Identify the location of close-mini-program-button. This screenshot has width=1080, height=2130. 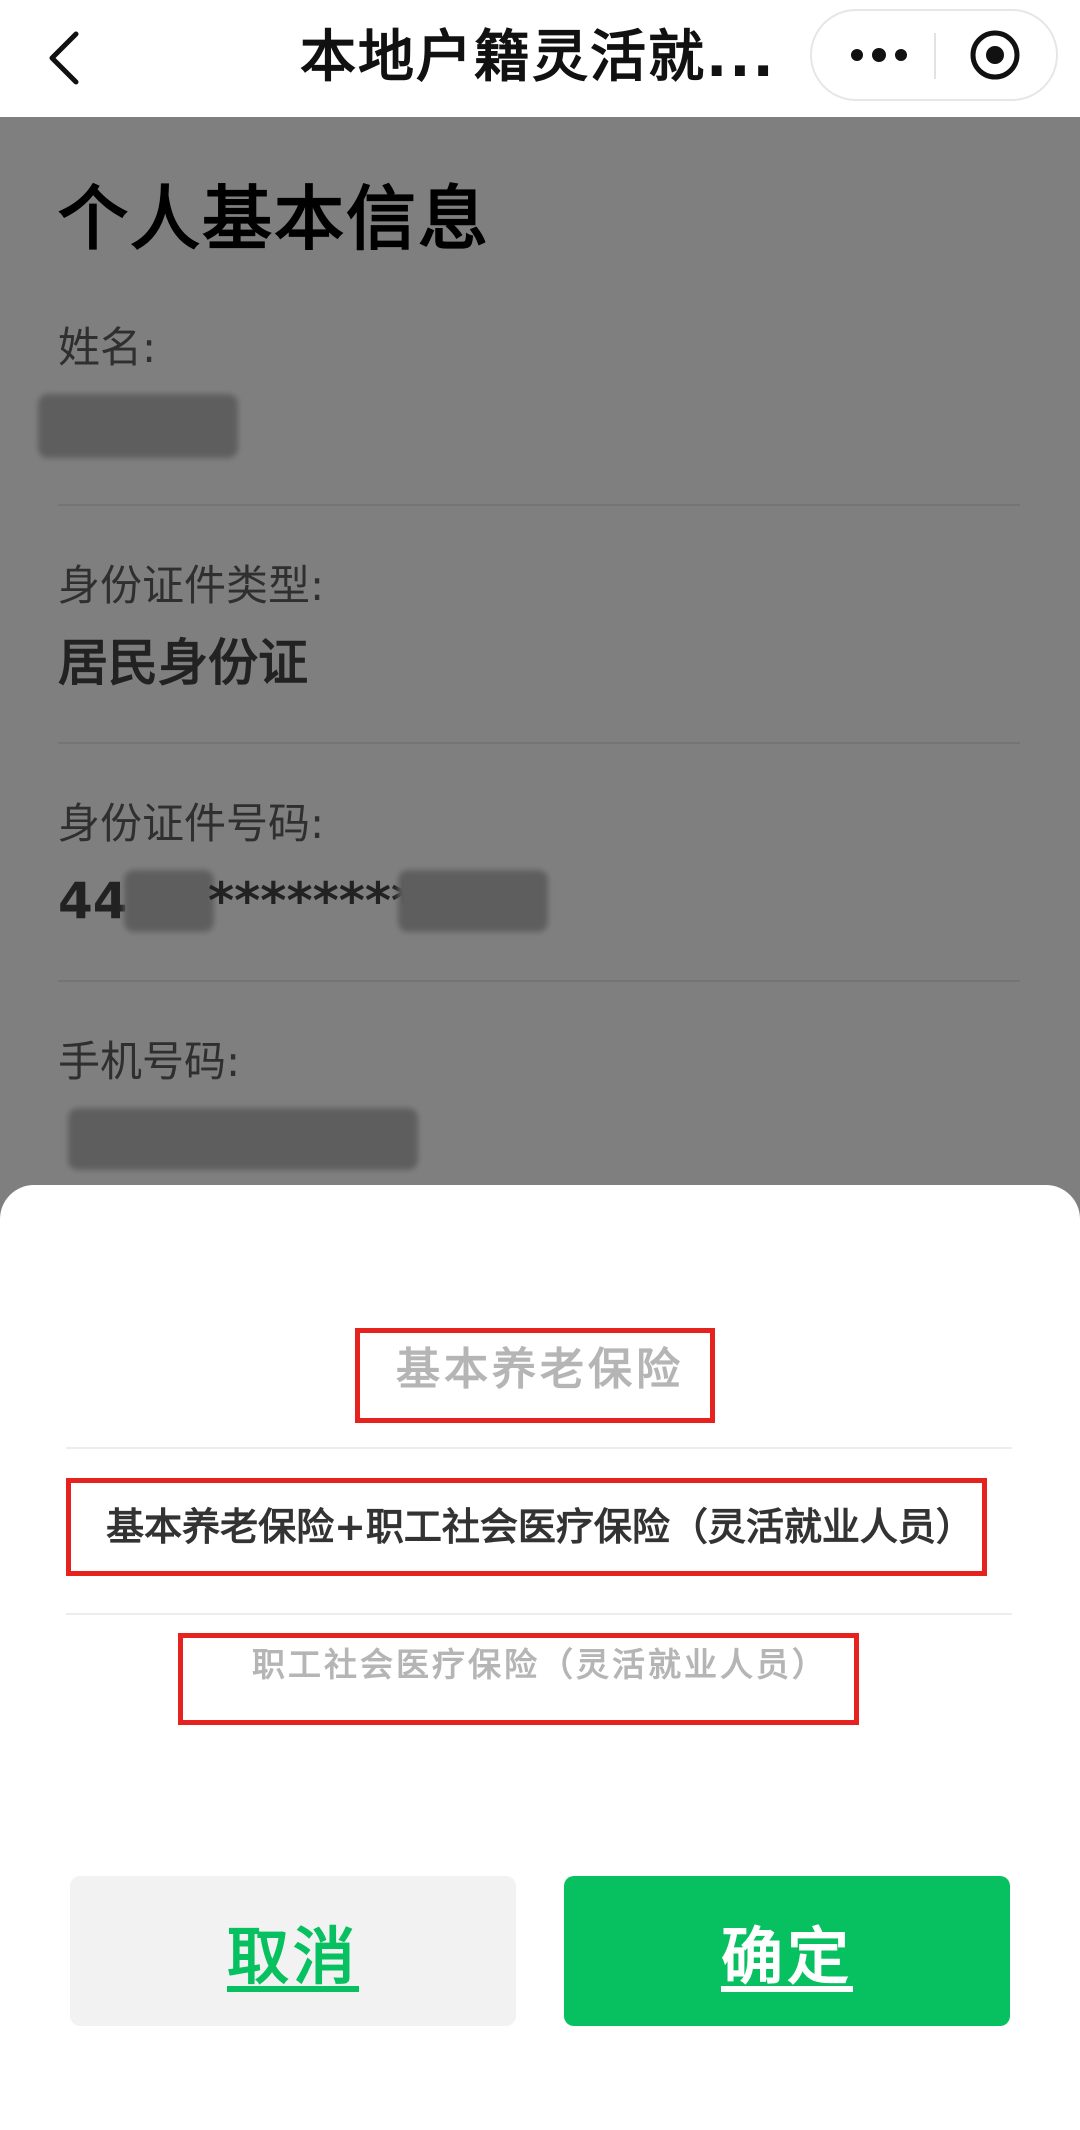
(995, 55).